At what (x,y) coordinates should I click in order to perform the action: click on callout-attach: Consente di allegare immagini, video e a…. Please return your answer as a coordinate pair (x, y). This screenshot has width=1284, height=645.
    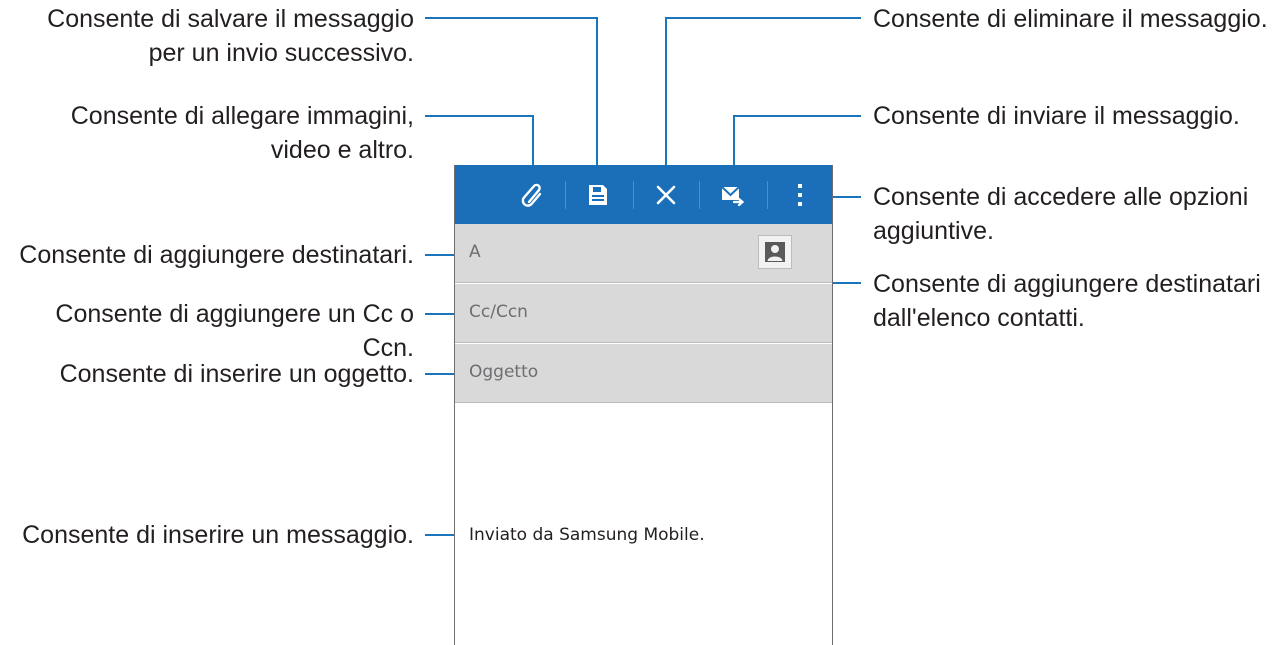
    Looking at the image, I should click on (242, 133).